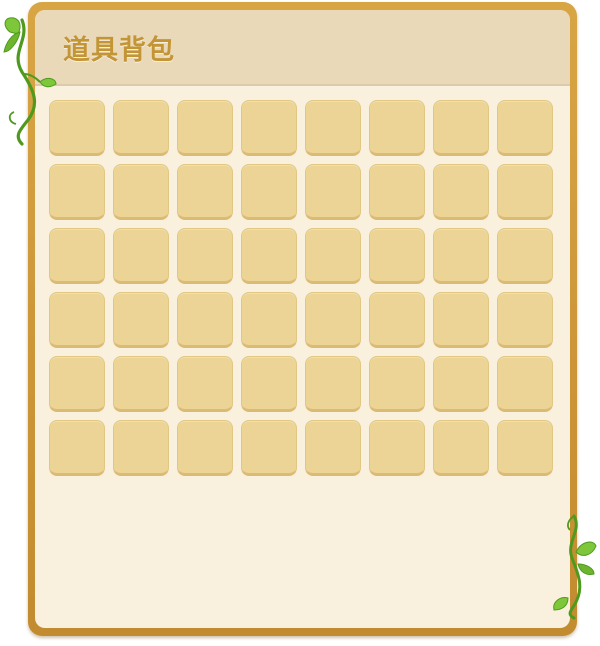 The width and height of the screenshot is (600, 646). Describe the element at coordinates (302, 48) in the screenshot. I see `panel-header: 道具背包` at that location.